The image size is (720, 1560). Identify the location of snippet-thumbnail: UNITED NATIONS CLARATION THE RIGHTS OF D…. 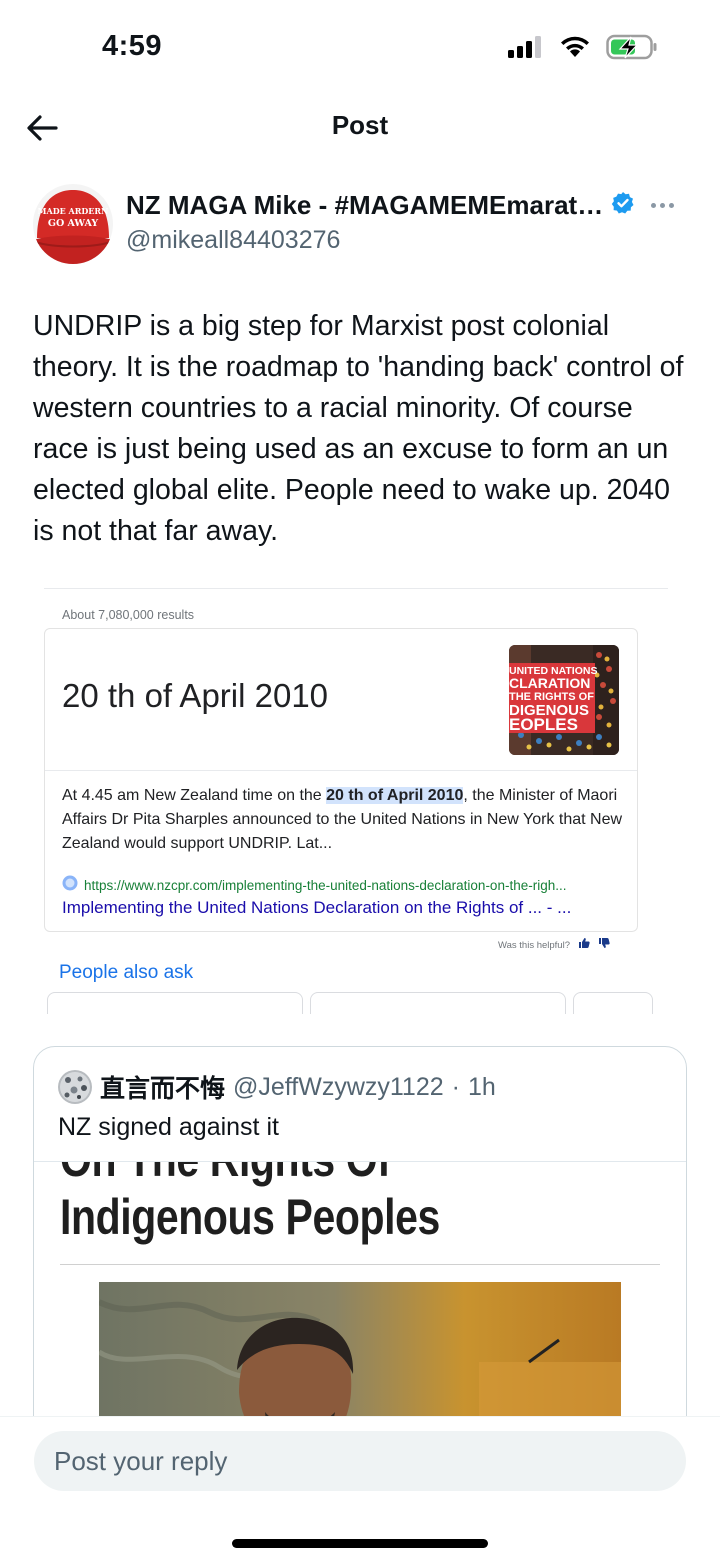
(564, 700).